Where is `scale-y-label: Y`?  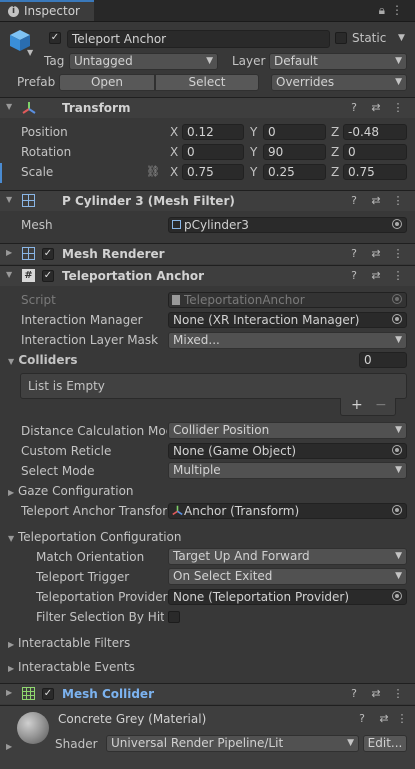 scale-y-label: Y is located at coordinates (253, 172).